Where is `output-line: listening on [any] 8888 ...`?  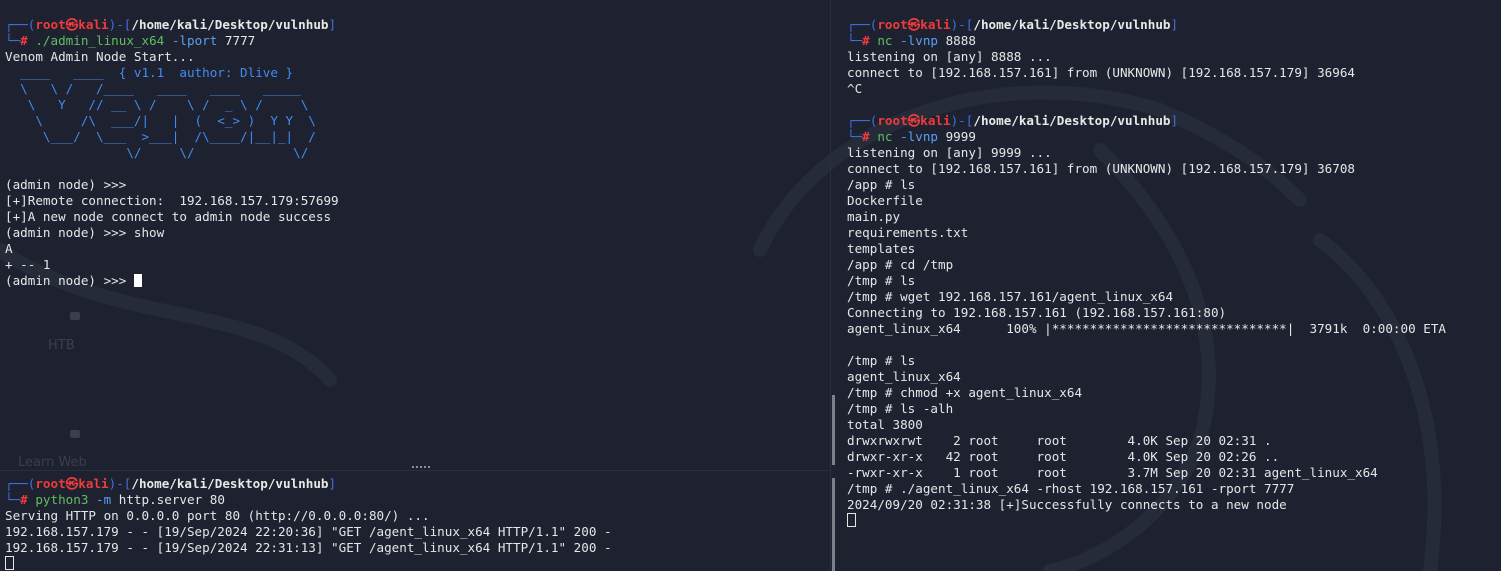 output-line: listening on [any] 8888 ... is located at coordinates (949, 56).